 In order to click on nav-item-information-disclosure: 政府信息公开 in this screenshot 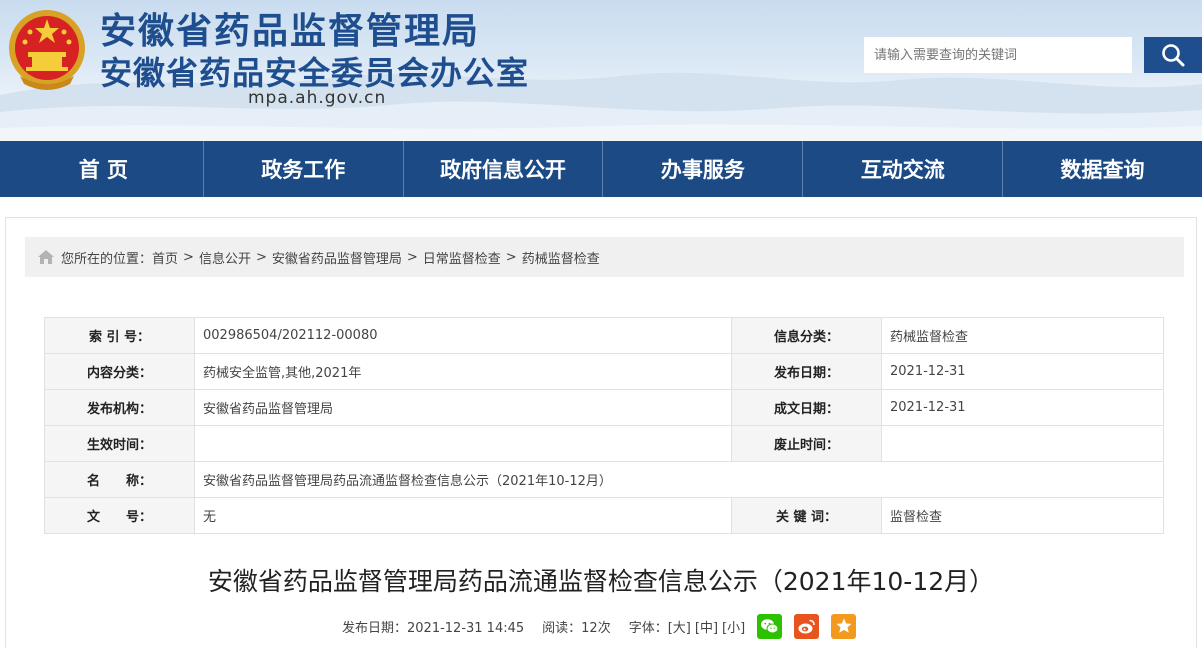, I will do `click(502, 169)`.